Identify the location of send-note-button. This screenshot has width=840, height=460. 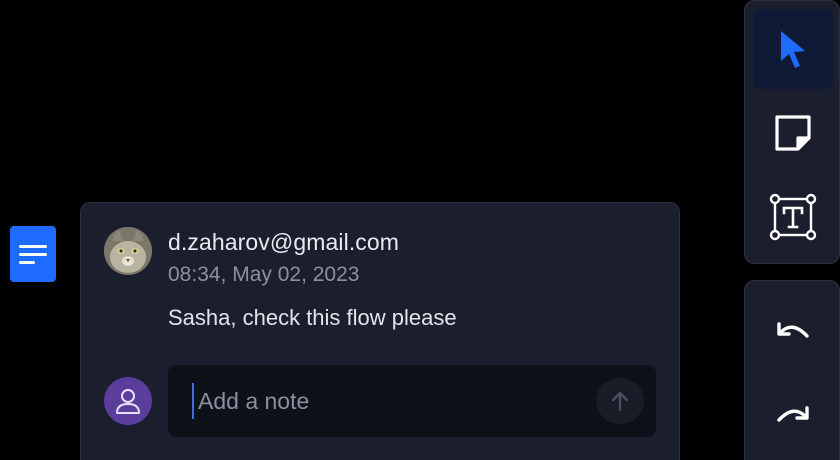
(620, 401).